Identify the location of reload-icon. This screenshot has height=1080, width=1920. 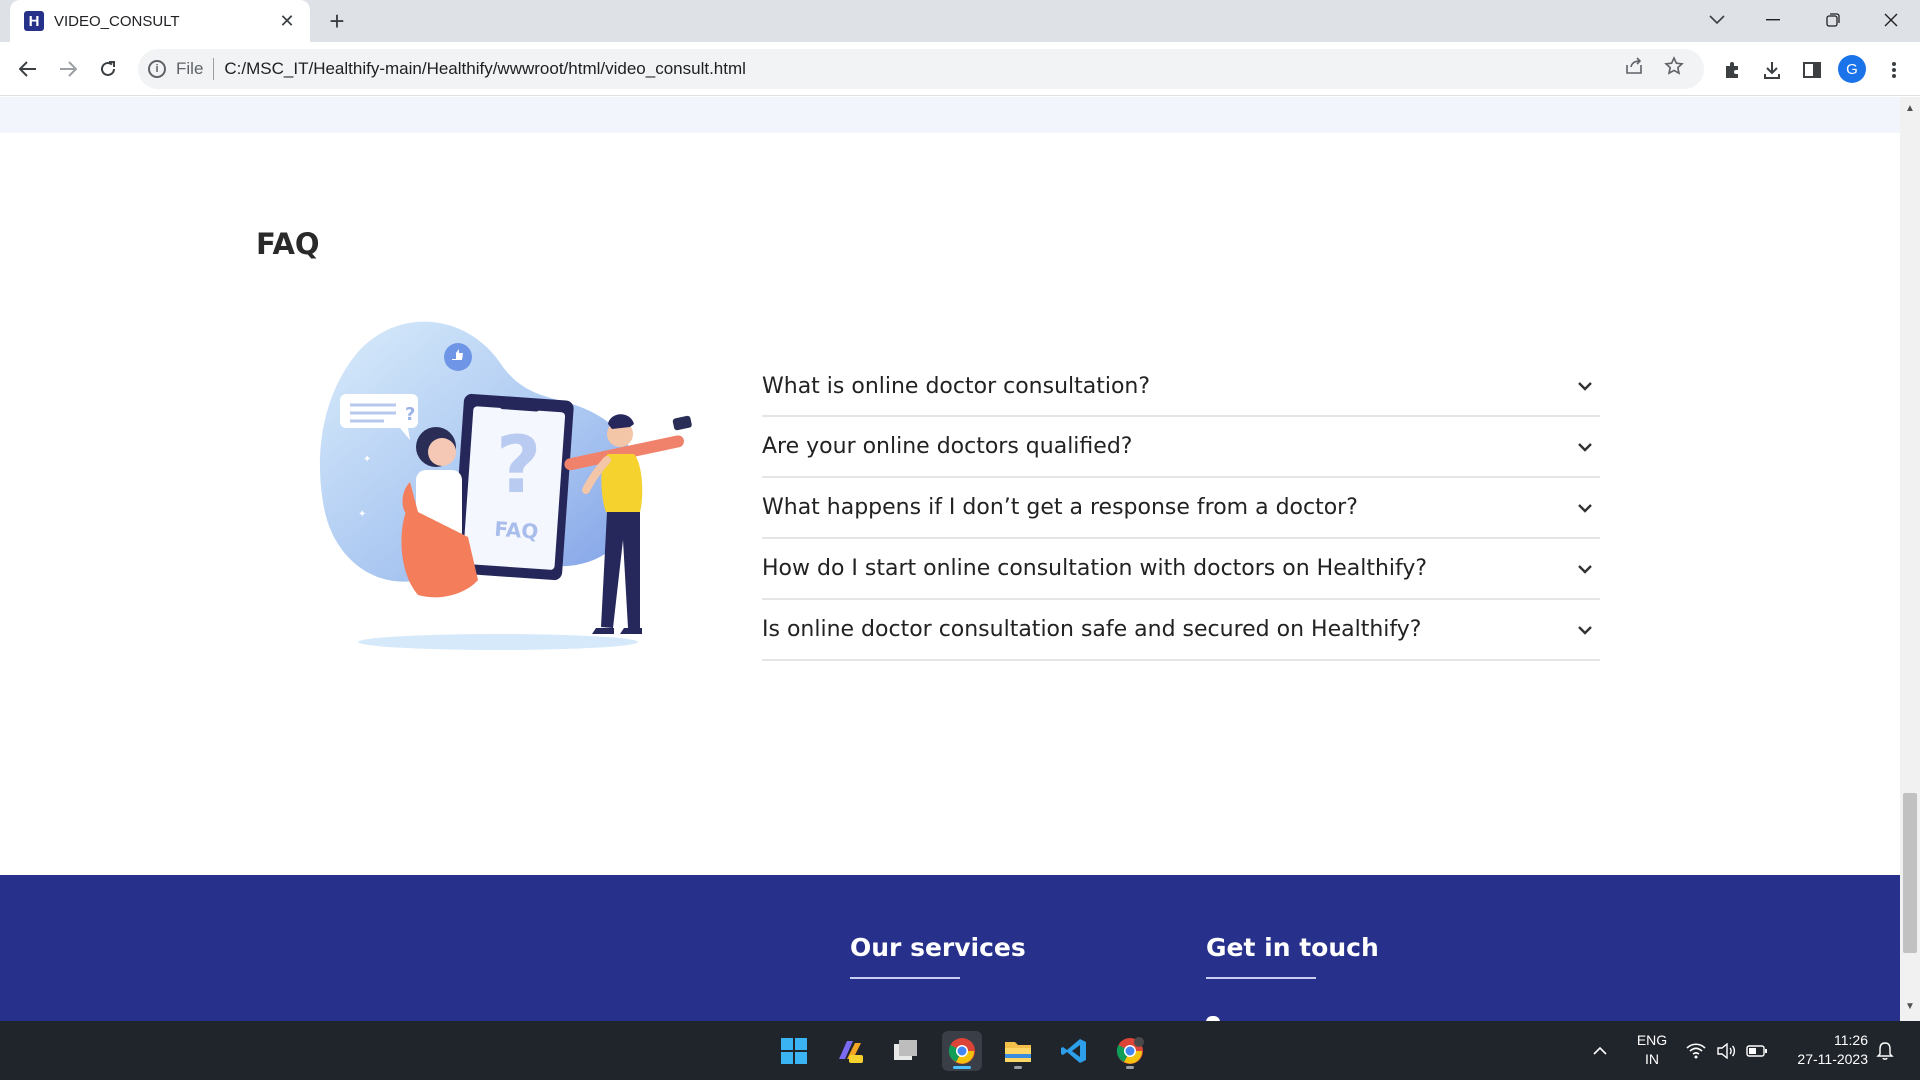
(108, 69).